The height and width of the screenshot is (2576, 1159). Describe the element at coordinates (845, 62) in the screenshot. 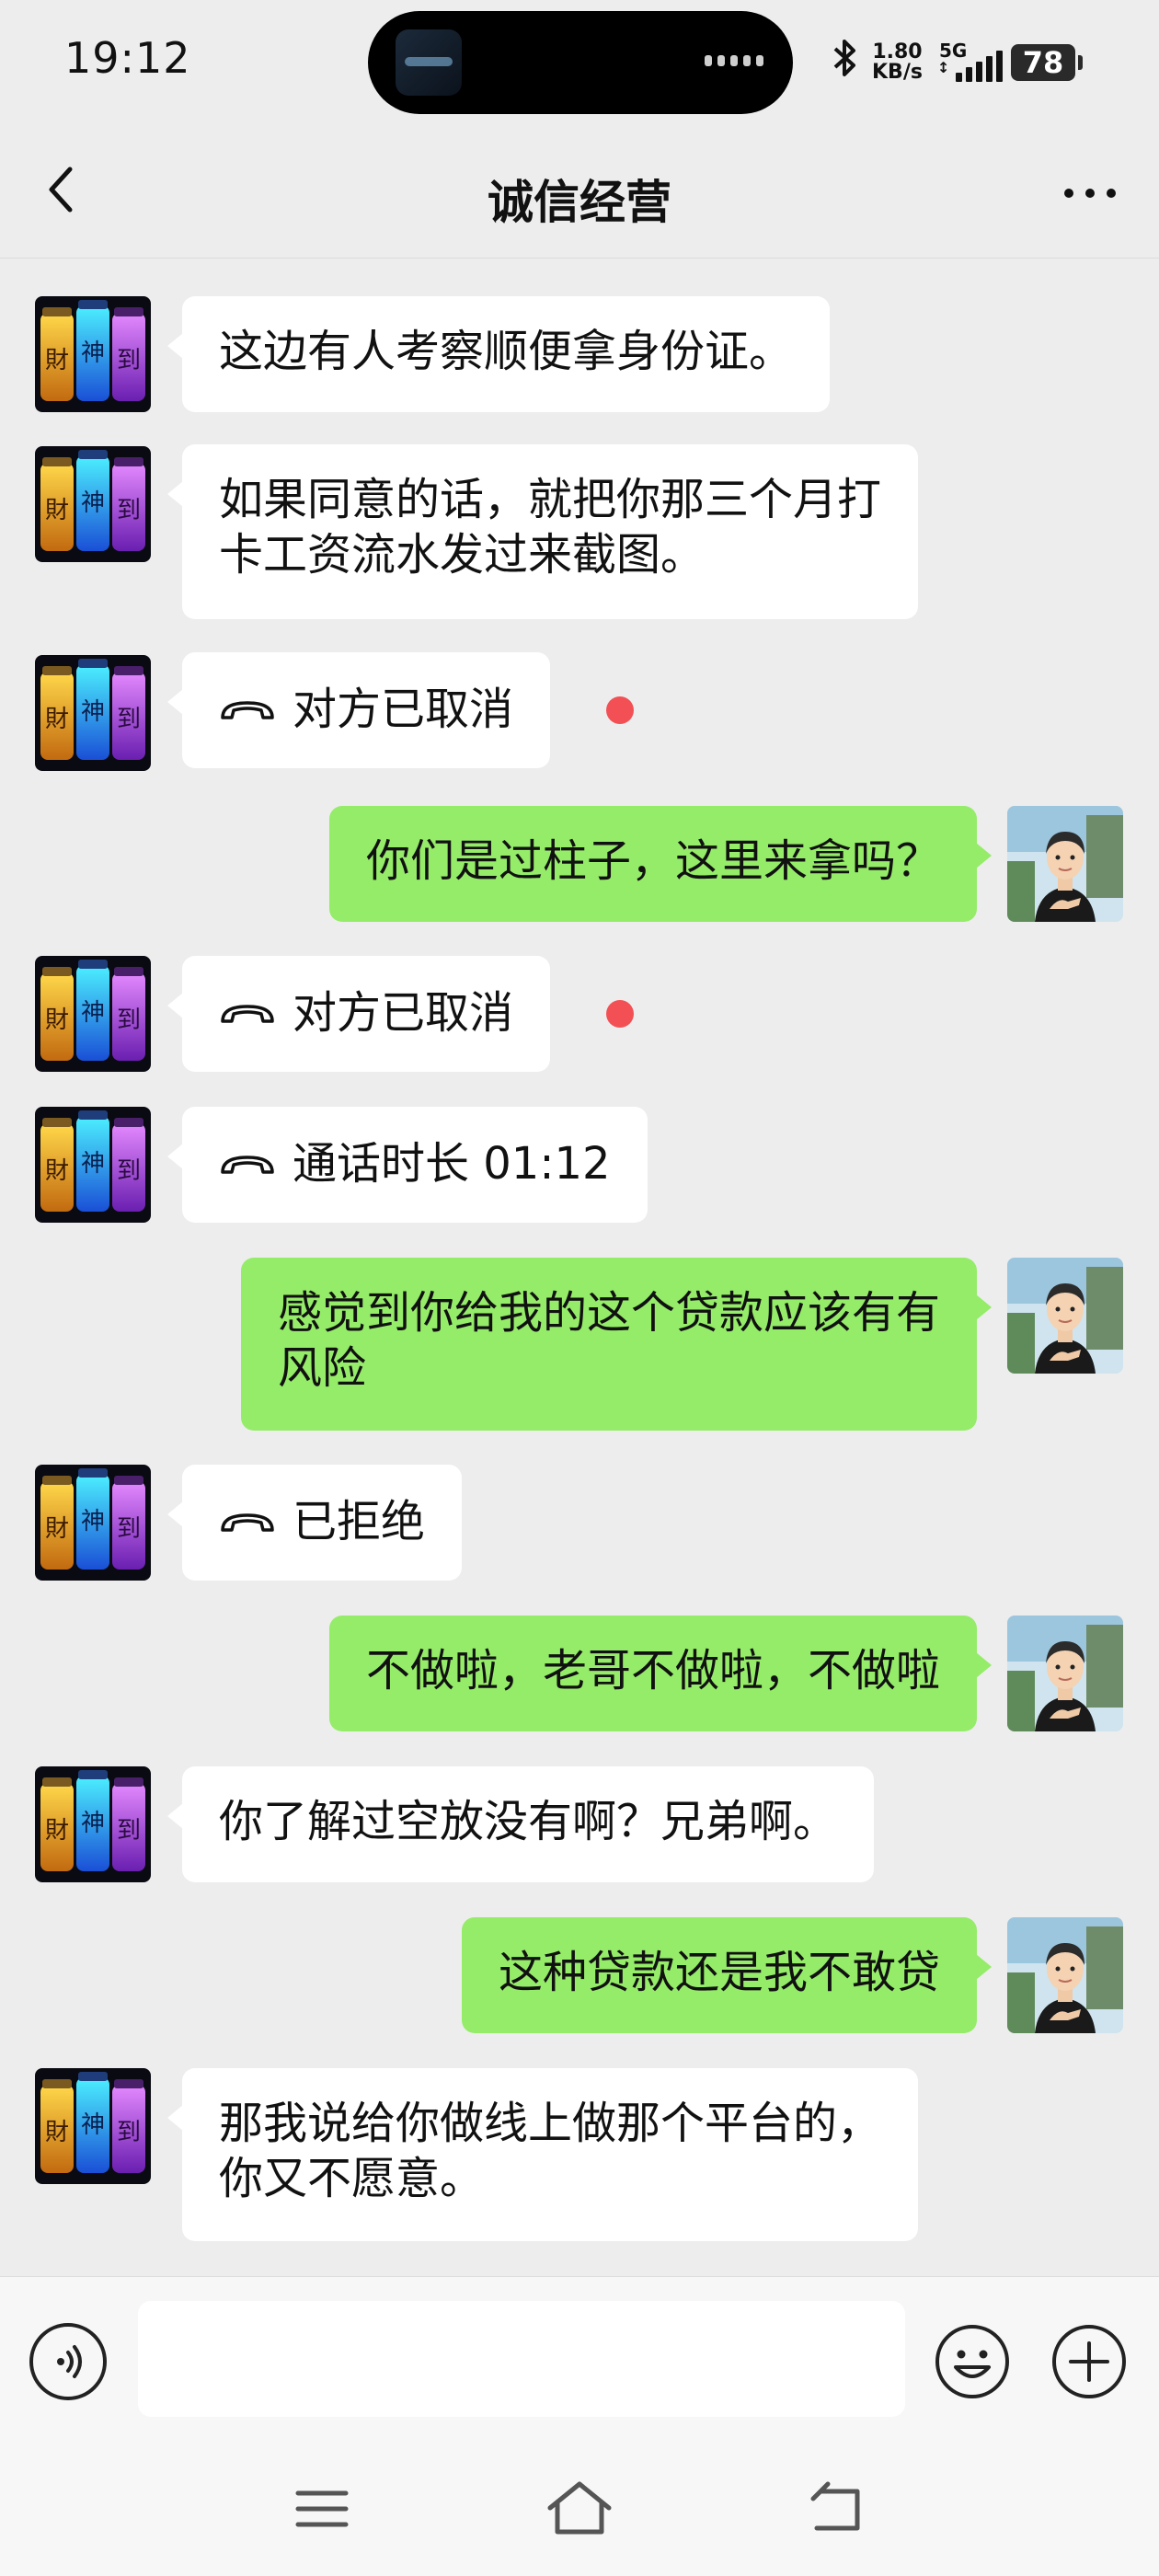

I see `bluetooth-icon` at that location.